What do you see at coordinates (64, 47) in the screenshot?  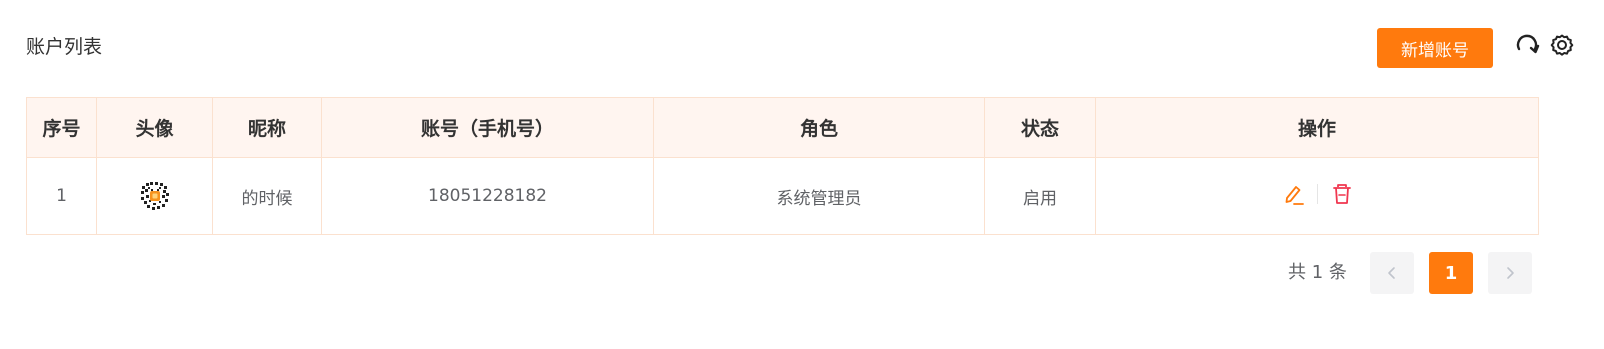 I see `page-title: 账户列表` at bounding box center [64, 47].